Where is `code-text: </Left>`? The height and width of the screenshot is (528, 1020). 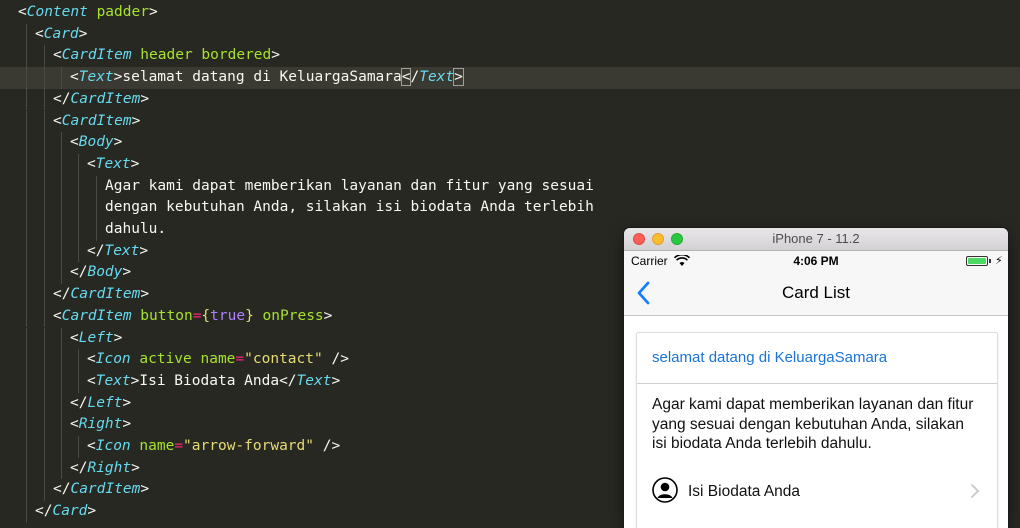
code-text: </Left> is located at coordinates (100, 404).